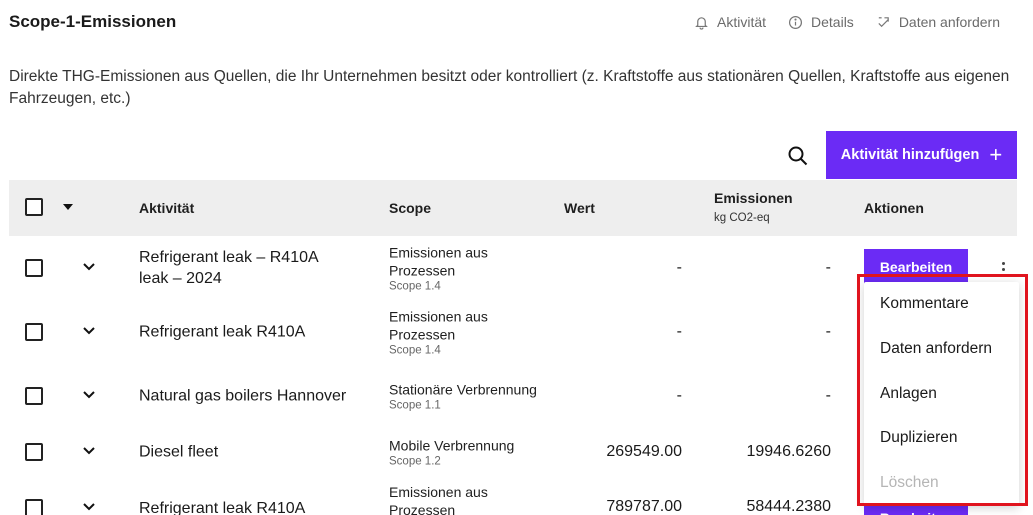  I want to click on request-data-link-label: Daten anfordern, so click(949, 22).